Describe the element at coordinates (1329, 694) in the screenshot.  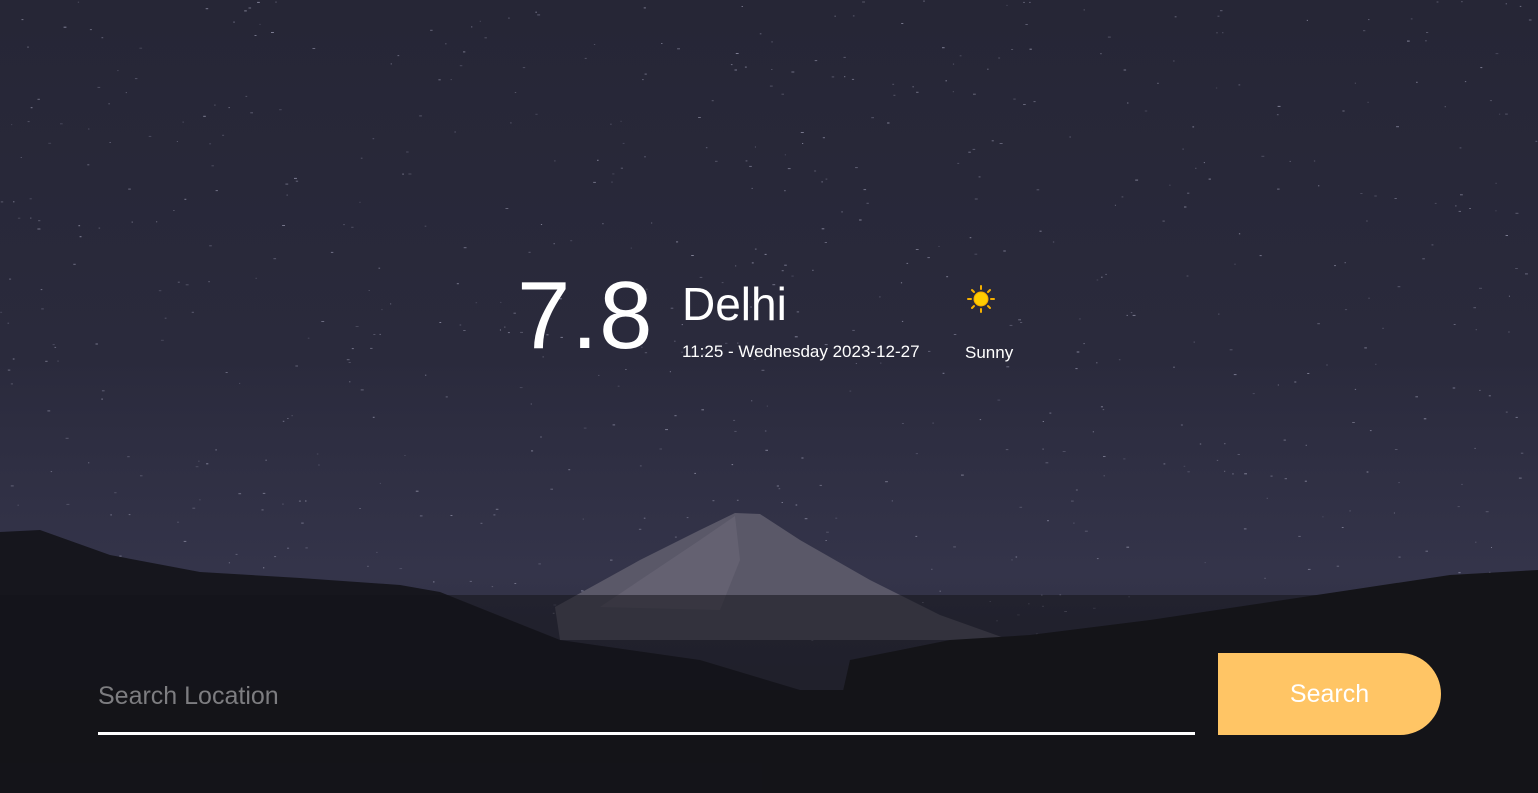
I see `search-button: Search` at that location.